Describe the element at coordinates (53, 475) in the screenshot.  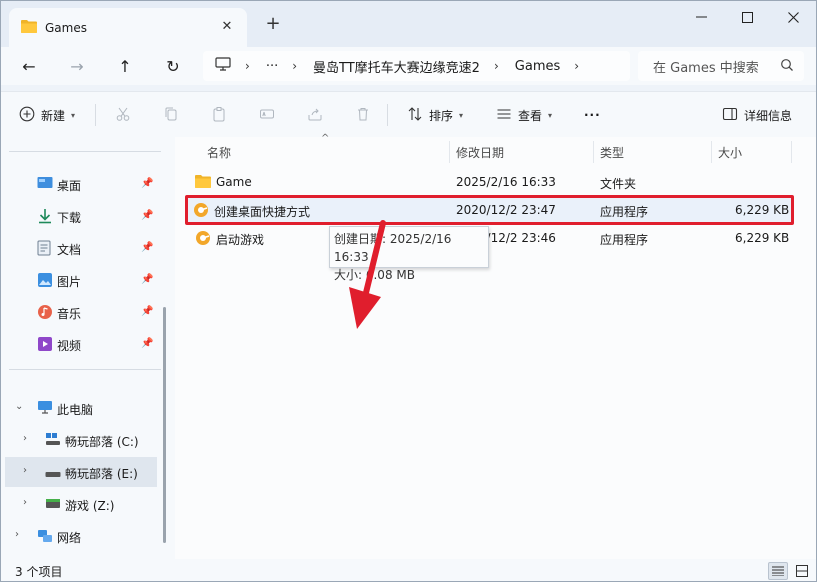
I see `drive-e-icon` at that location.